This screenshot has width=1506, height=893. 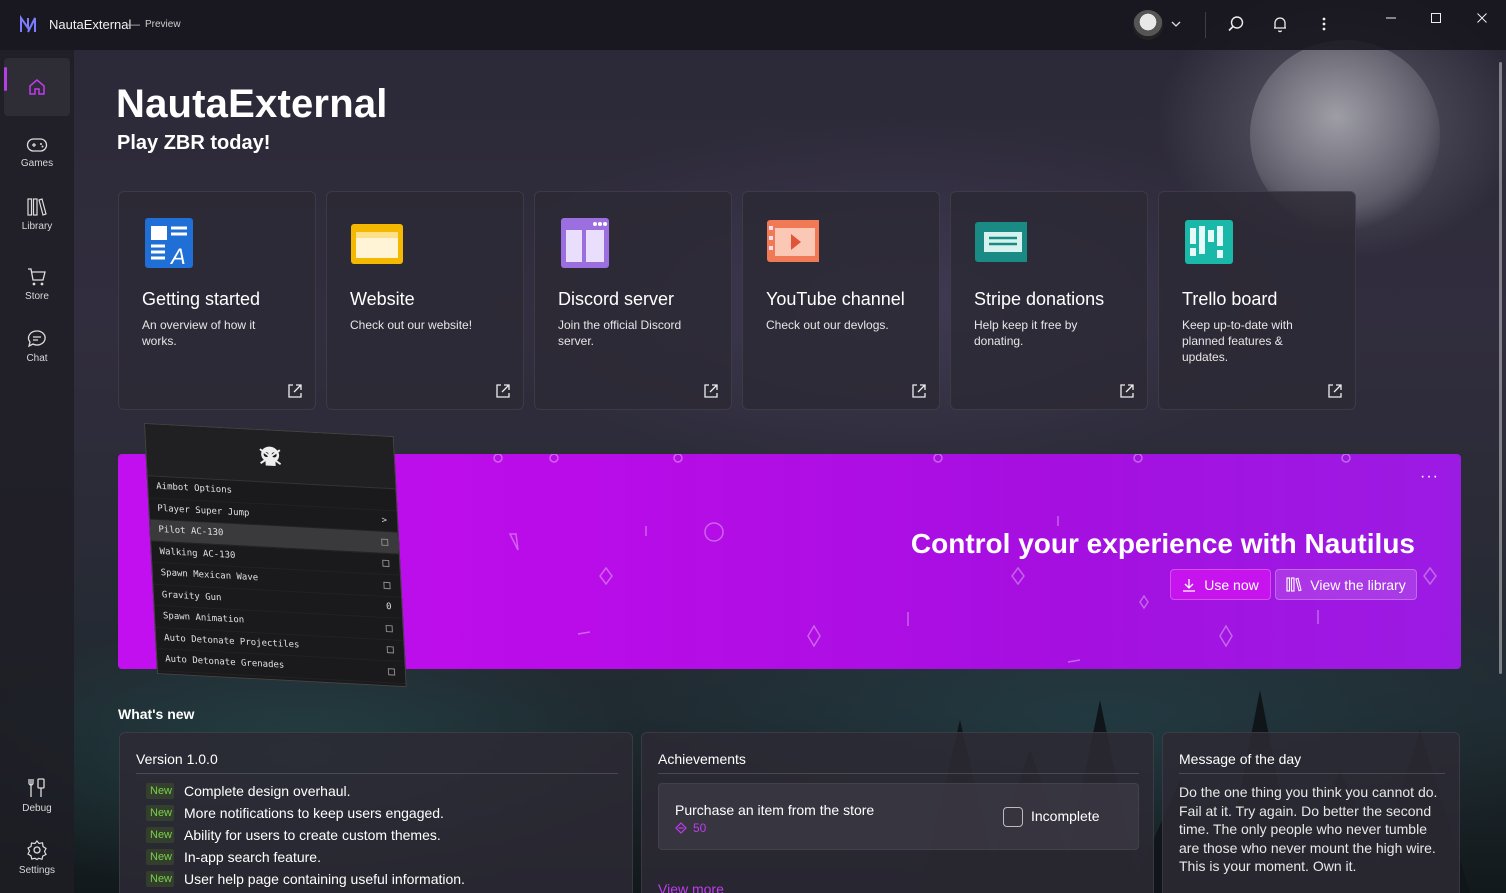 I want to click on list-item: New Complete design overhaul., so click(x=248, y=791).